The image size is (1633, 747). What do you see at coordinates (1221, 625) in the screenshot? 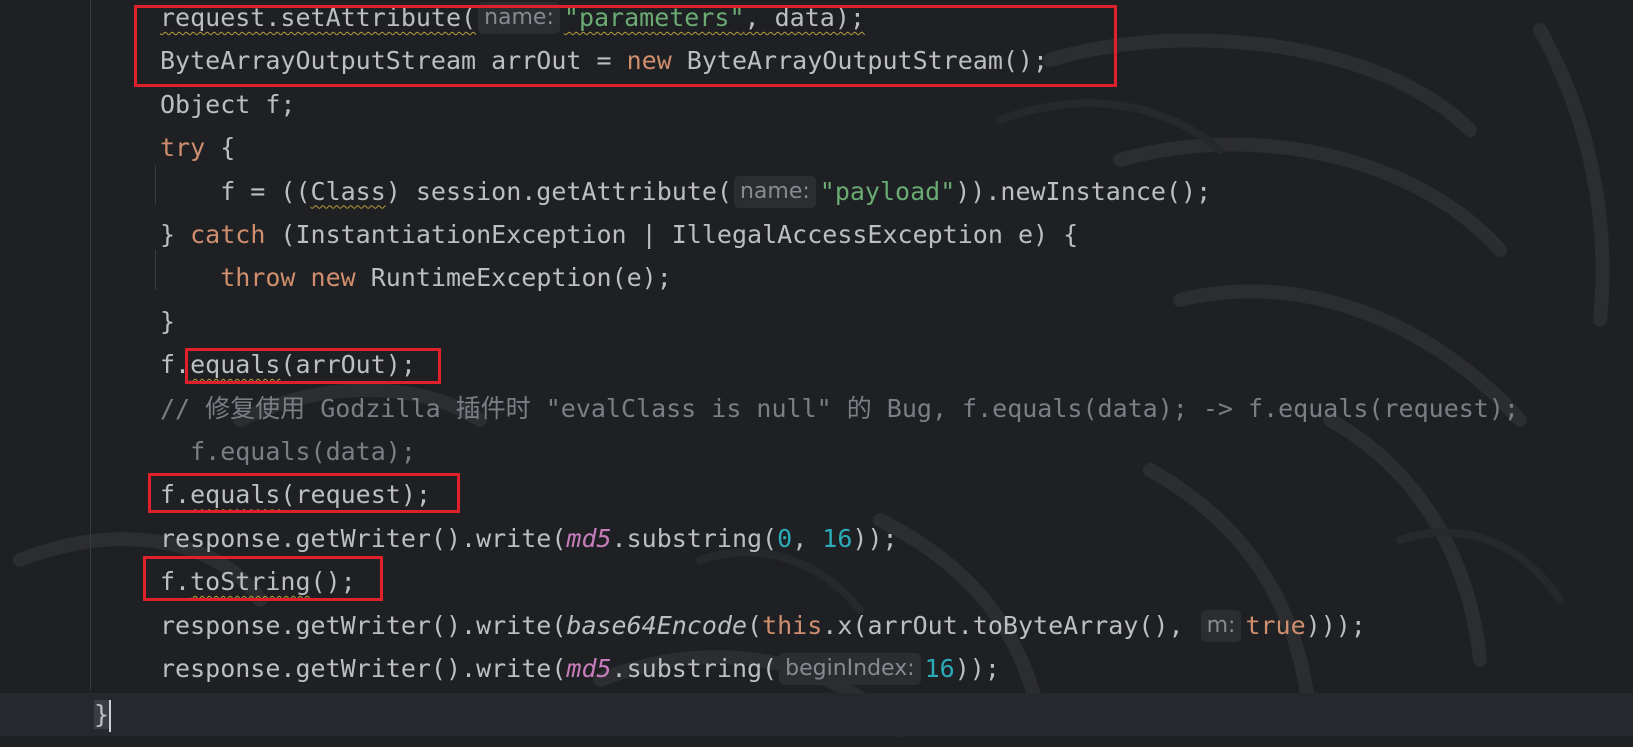
I see `parameter-hint: m:` at bounding box center [1221, 625].